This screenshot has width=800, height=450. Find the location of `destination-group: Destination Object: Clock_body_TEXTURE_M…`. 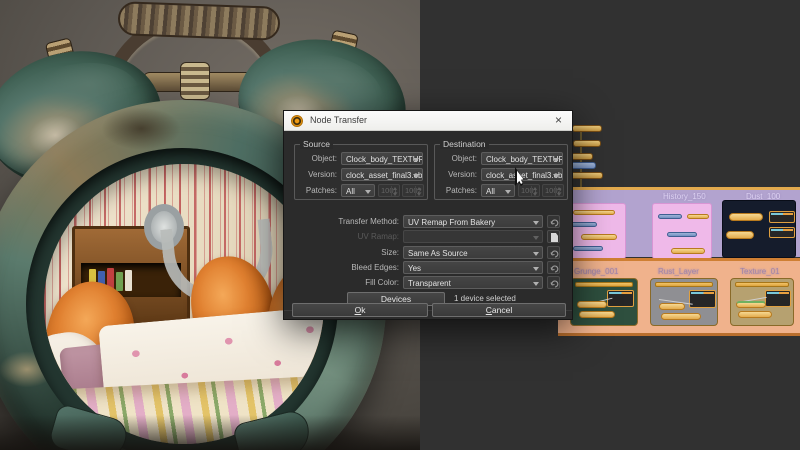

destination-group: Destination Object: Clock_body_TEXTURE_M… is located at coordinates (501, 169).